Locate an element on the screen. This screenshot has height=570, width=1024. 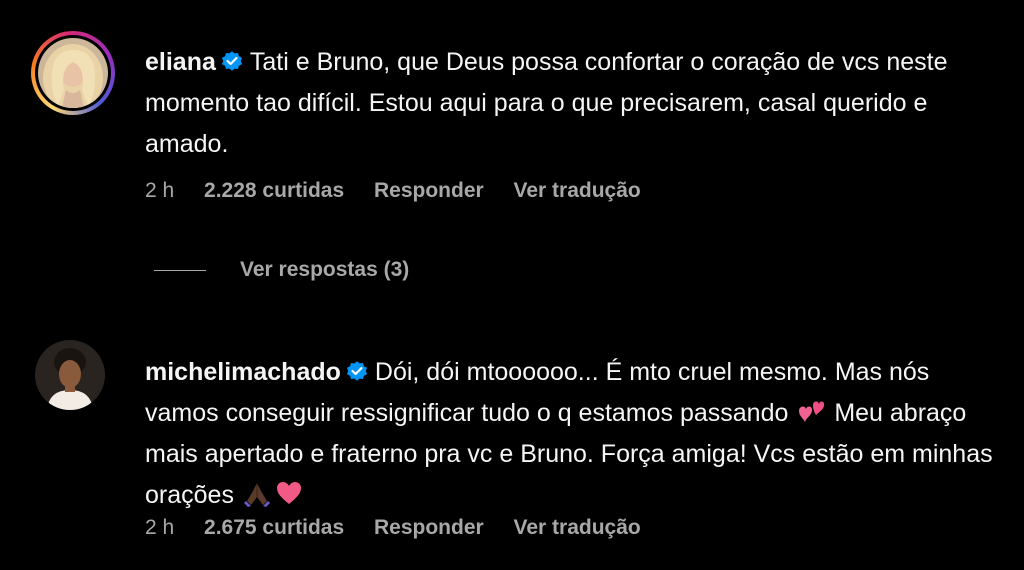
story-ring is located at coordinates (73, 73).